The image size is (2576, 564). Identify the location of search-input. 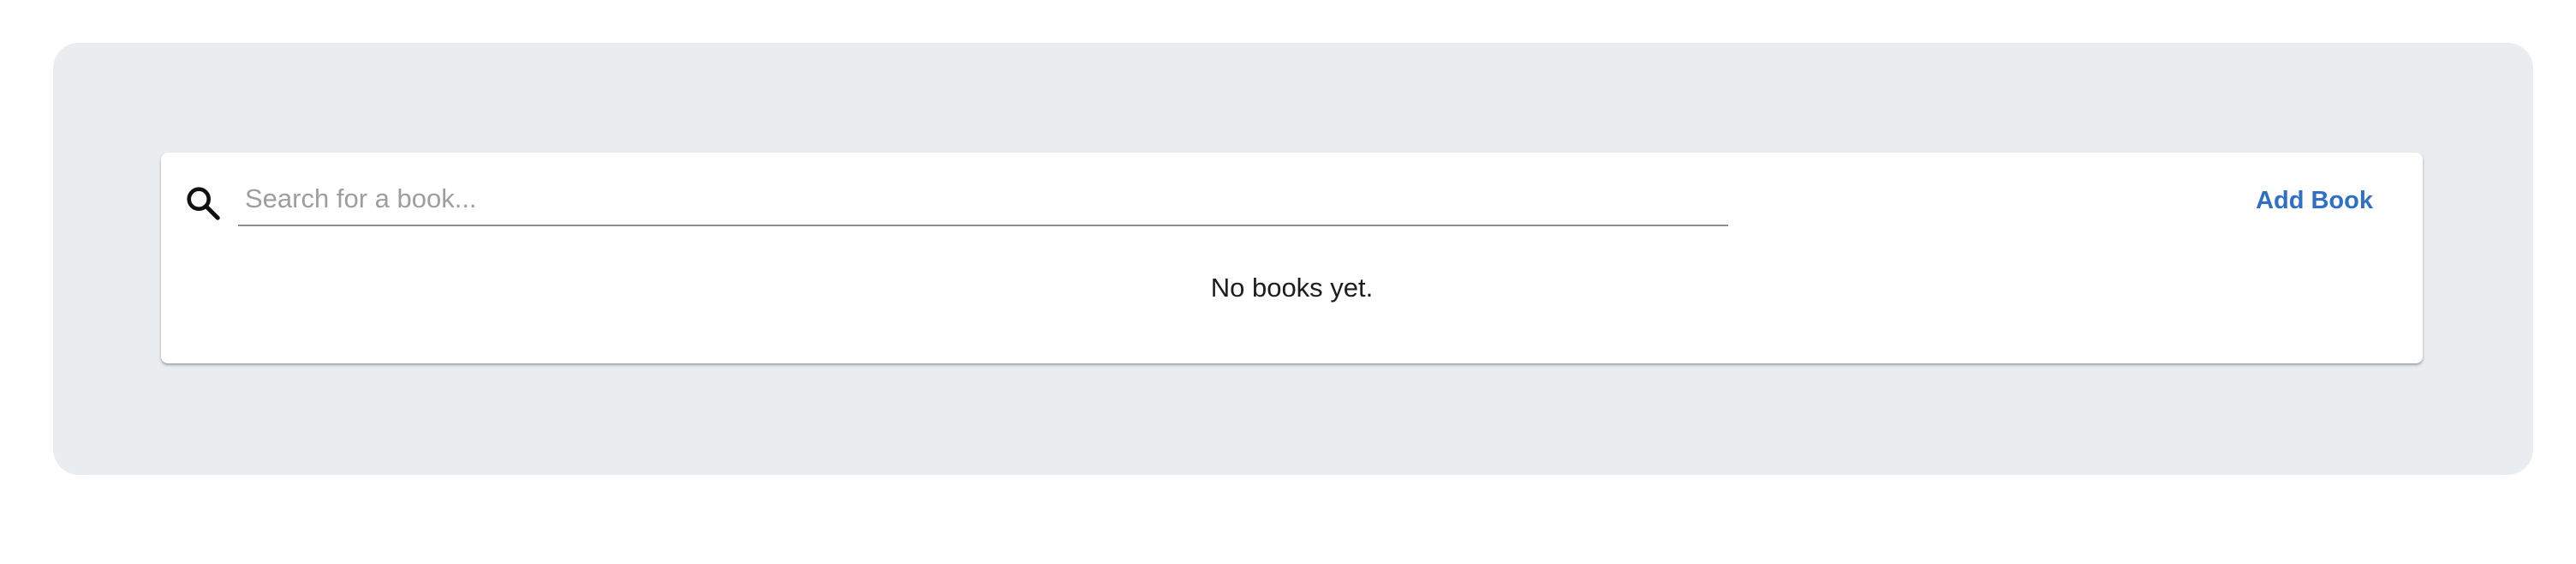
(982, 199).